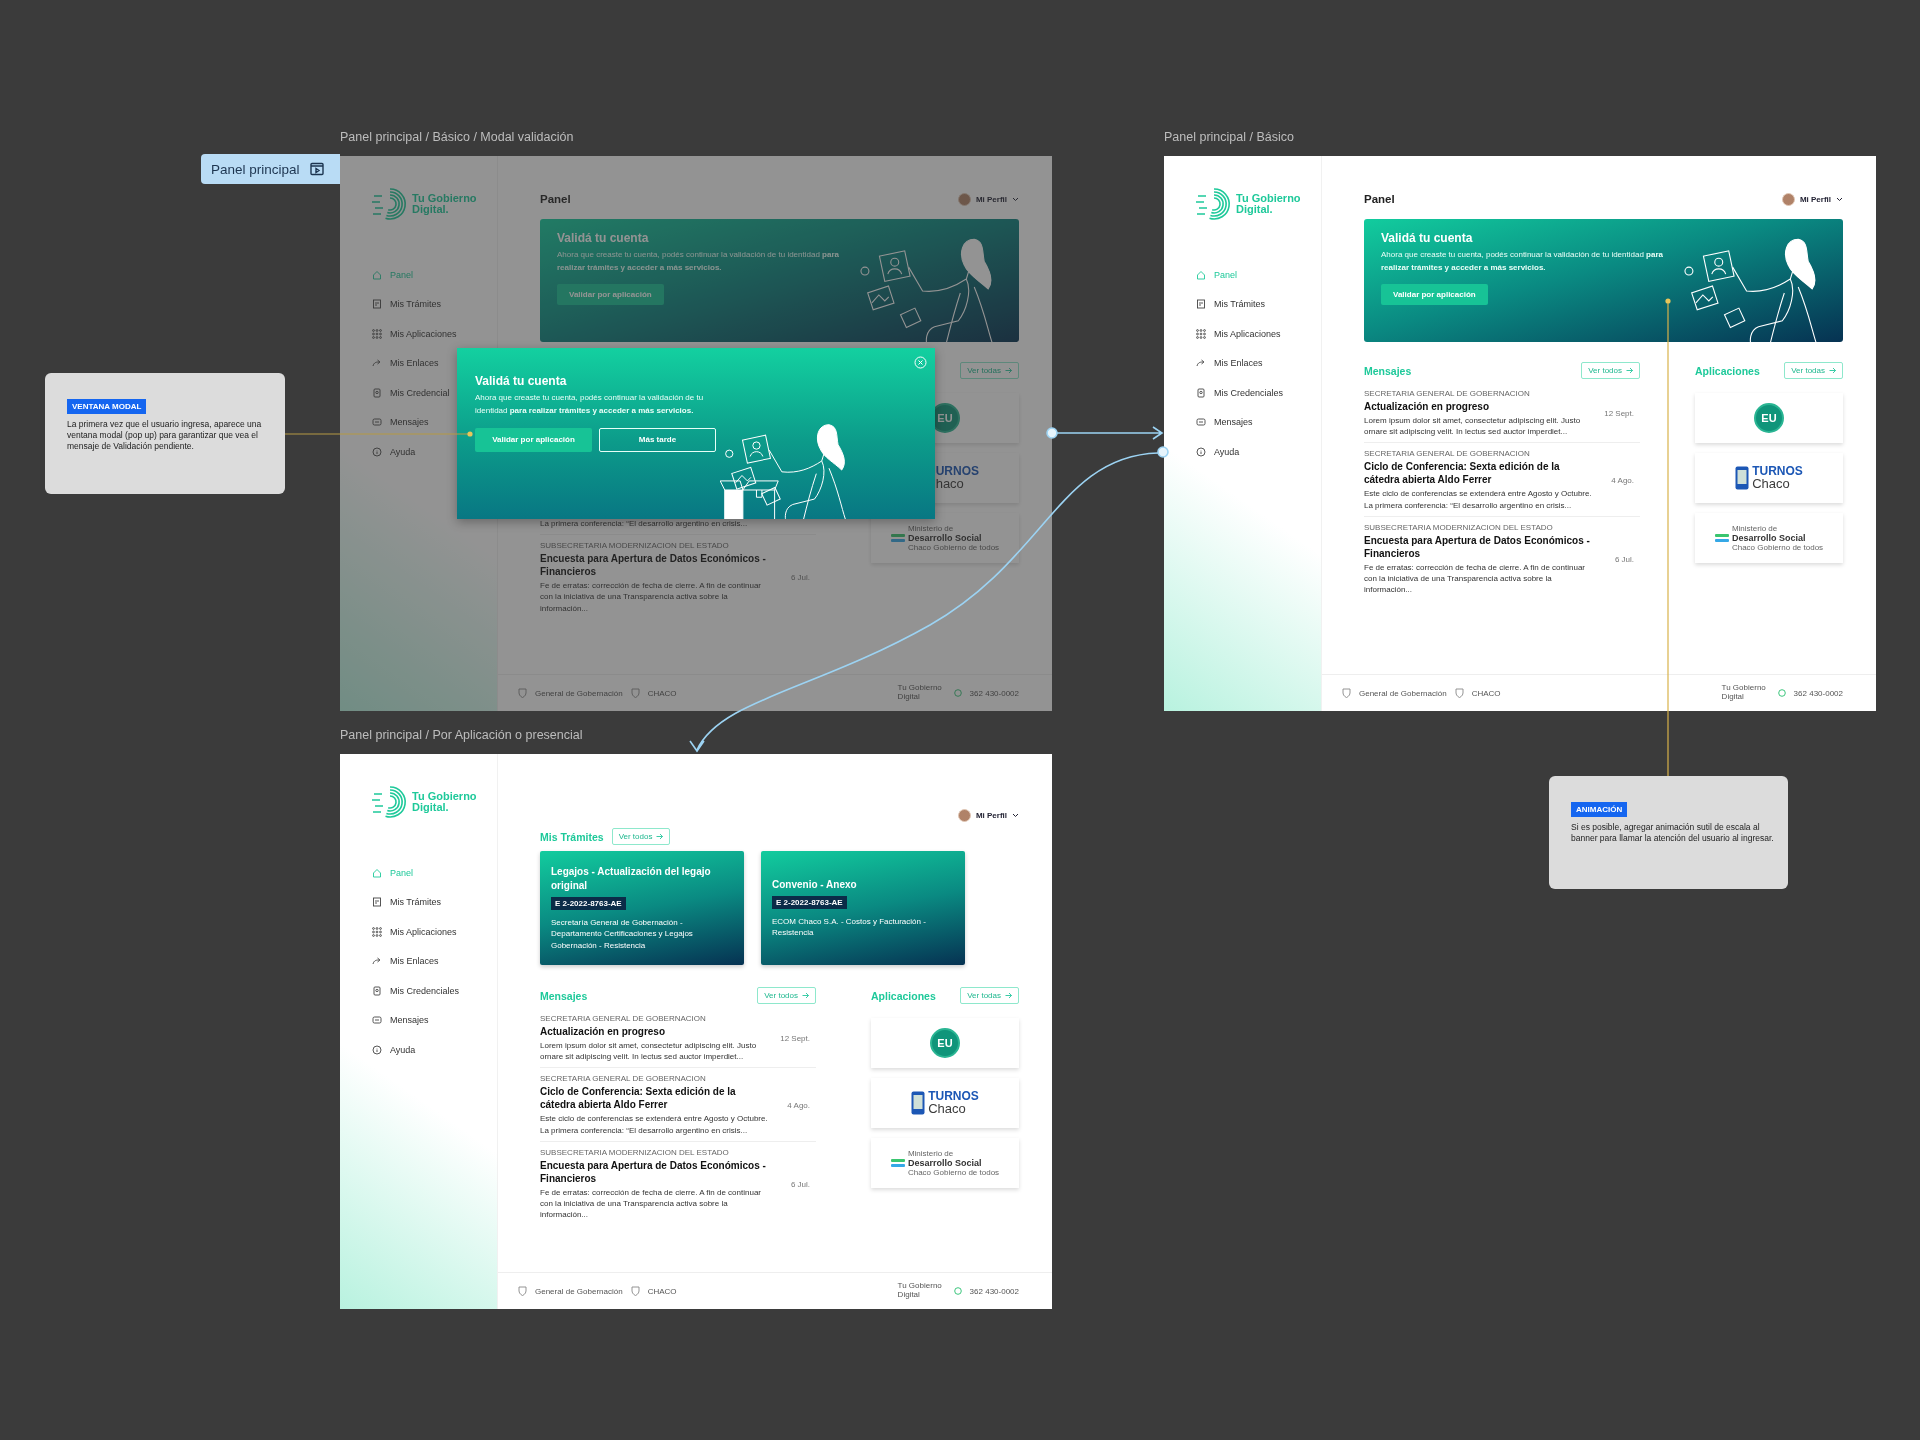  What do you see at coordinates (255, 169) in the screenshot?
I see `tag-label: Panel principal` at bounding box center [255, 169].